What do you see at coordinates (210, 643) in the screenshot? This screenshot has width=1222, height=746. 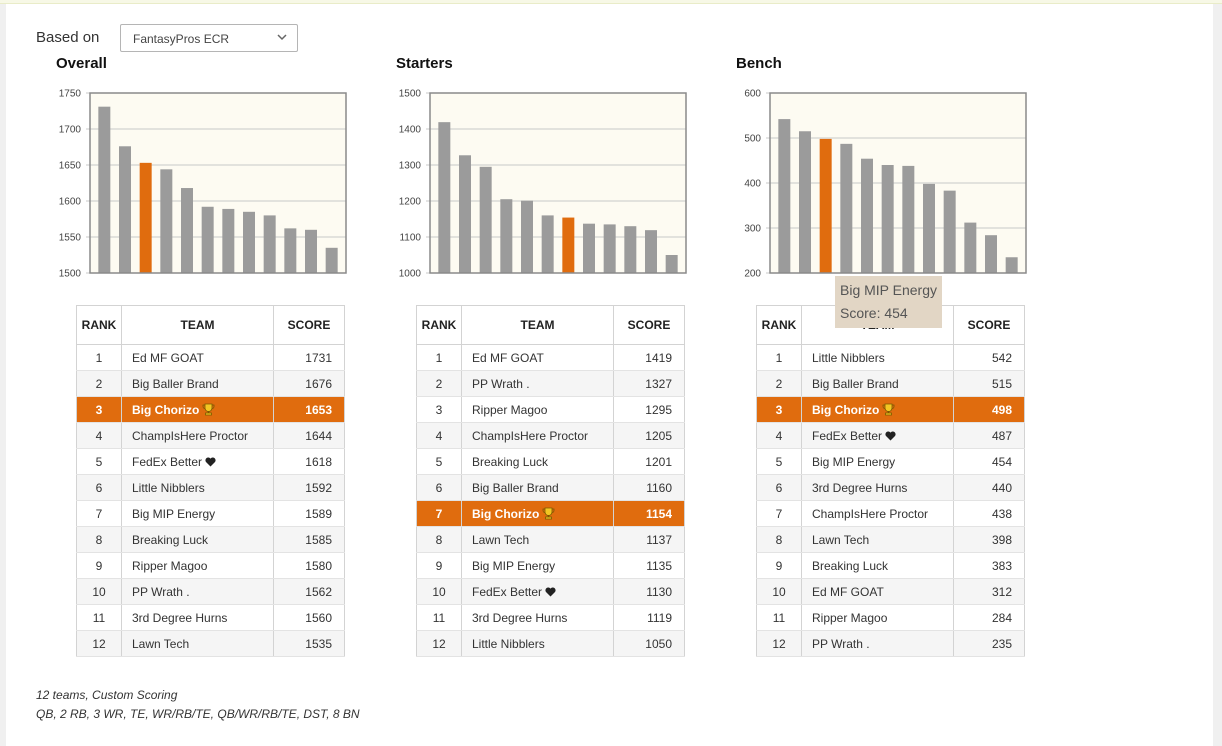 I see `table-row: 12 Lawn Tech 1535` at bounding box center [210, 643].